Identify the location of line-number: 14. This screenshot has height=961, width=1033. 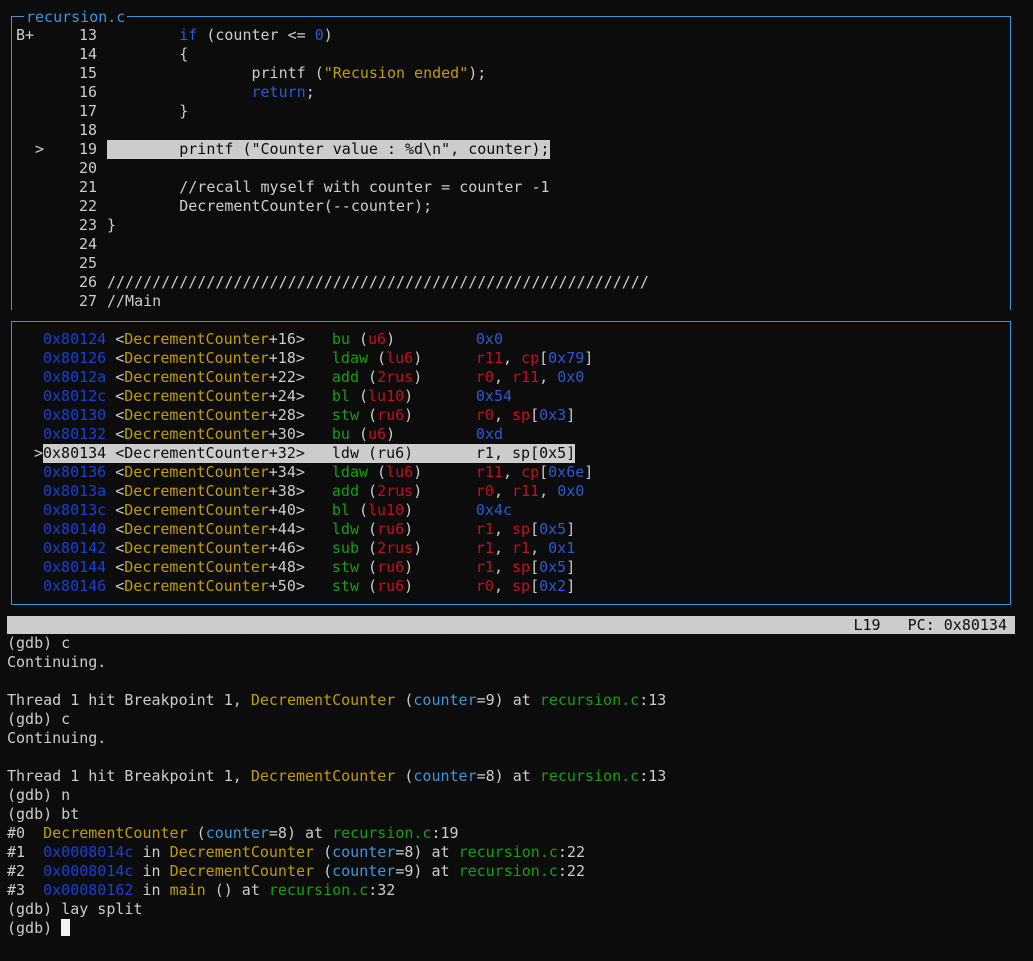
(88, 54).